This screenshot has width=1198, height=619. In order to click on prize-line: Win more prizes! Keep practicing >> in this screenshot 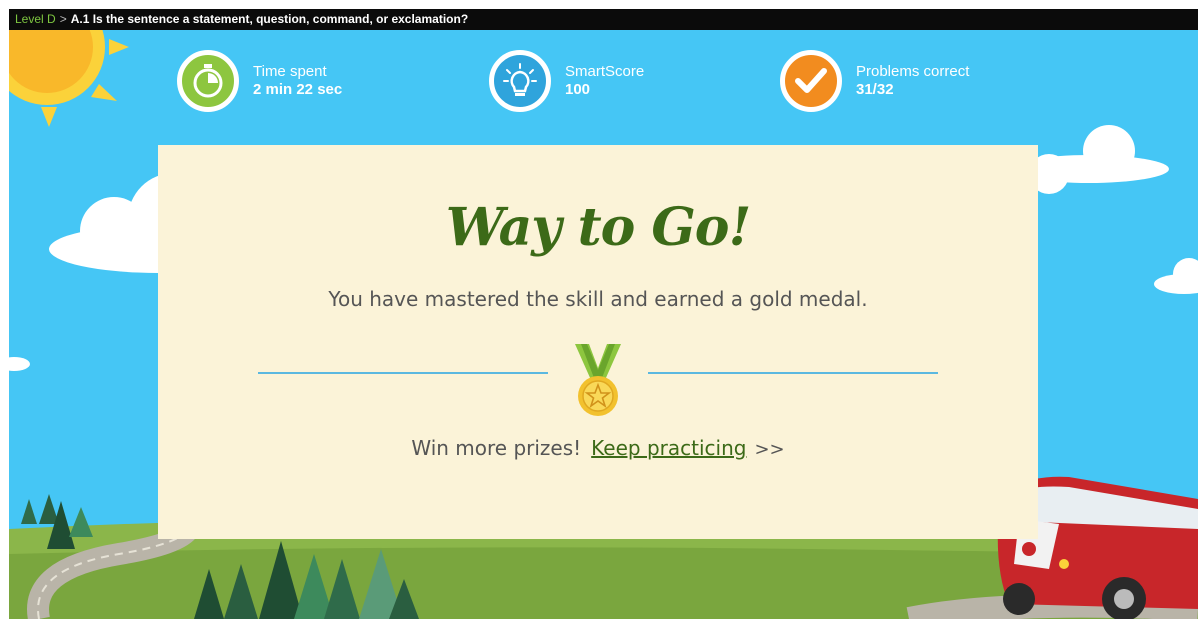, I will do `click(598, 448)`.